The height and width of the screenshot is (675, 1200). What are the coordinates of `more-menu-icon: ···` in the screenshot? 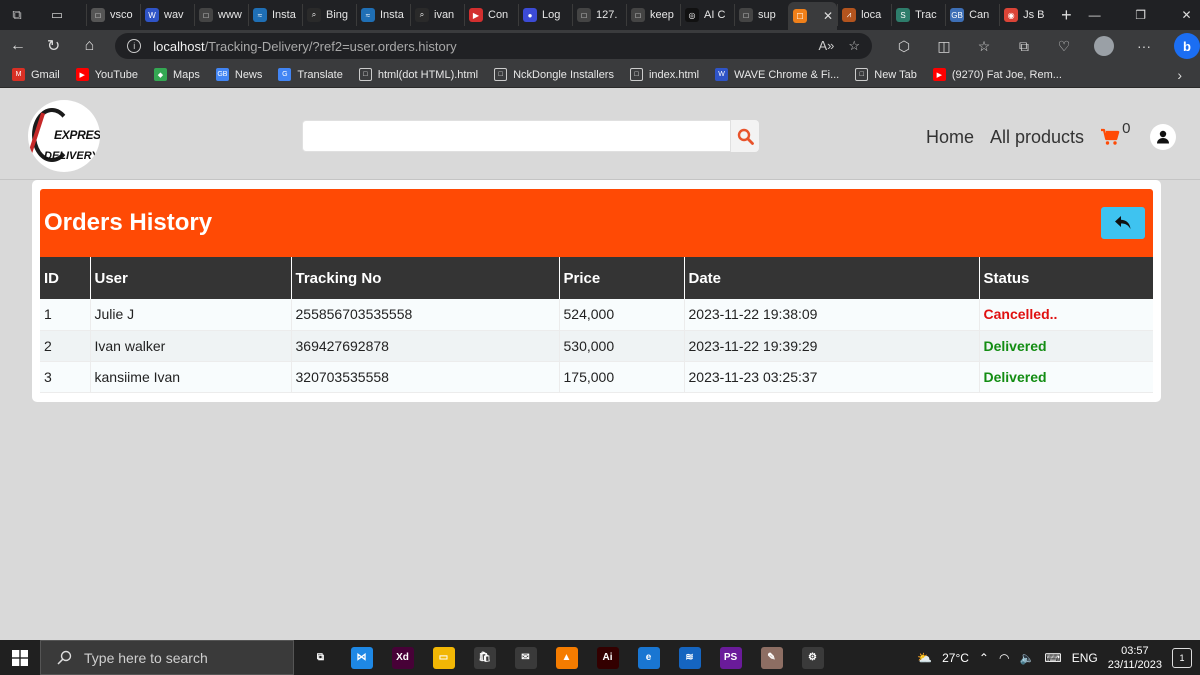 It's located at (1144, 46).